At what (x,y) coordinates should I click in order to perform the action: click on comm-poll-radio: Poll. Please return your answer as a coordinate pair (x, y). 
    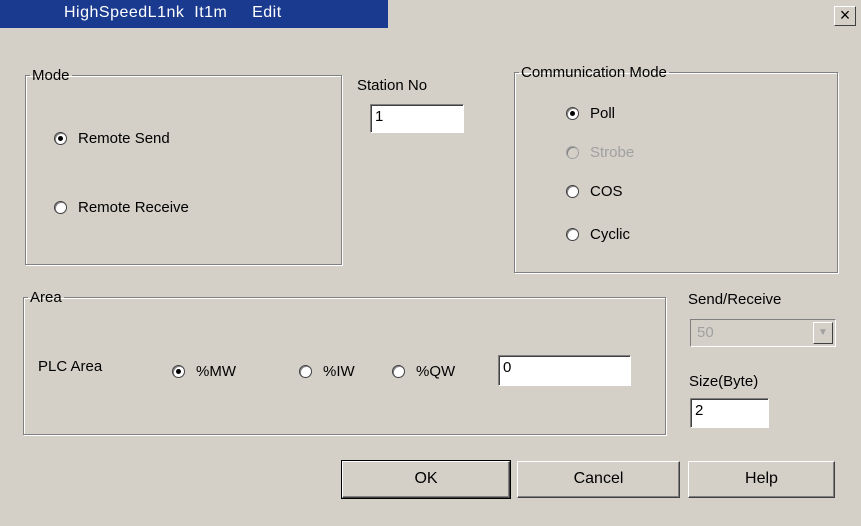
    Looking at the image, I should click on (590, 113).